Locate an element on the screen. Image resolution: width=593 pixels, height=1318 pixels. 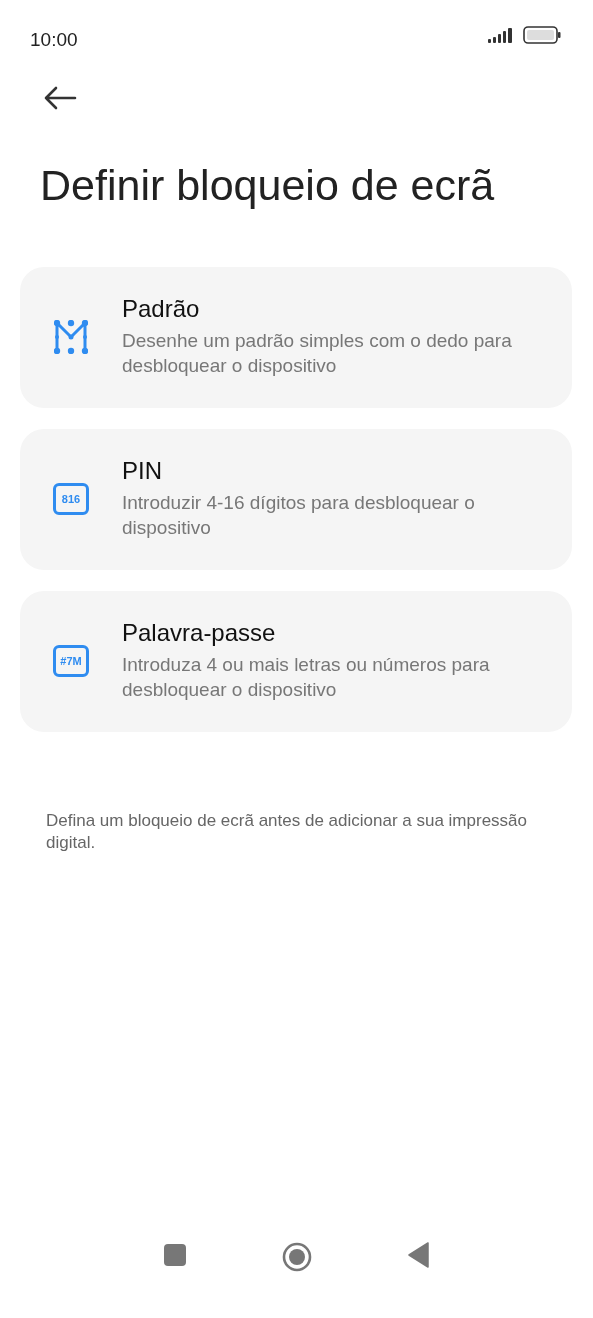
lock-option: #7M Palavra-passe Introduza 4 ou mais letras ou números para desbloquear o dispositivo is located at coordinates (296, 661).